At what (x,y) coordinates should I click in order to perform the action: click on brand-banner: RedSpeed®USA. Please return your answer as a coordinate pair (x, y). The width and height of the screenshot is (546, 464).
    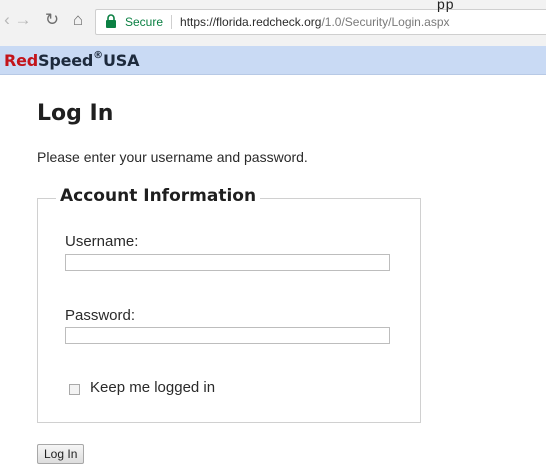
    Looking at the image, I should click on (273, 60).